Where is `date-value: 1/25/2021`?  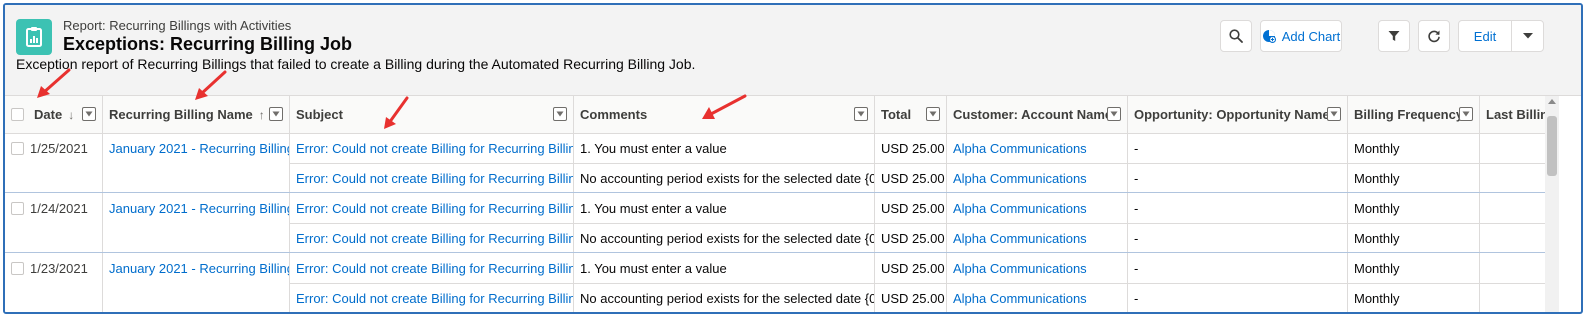
date-value: 1/25/2021 is located at coordinates (59, 148).